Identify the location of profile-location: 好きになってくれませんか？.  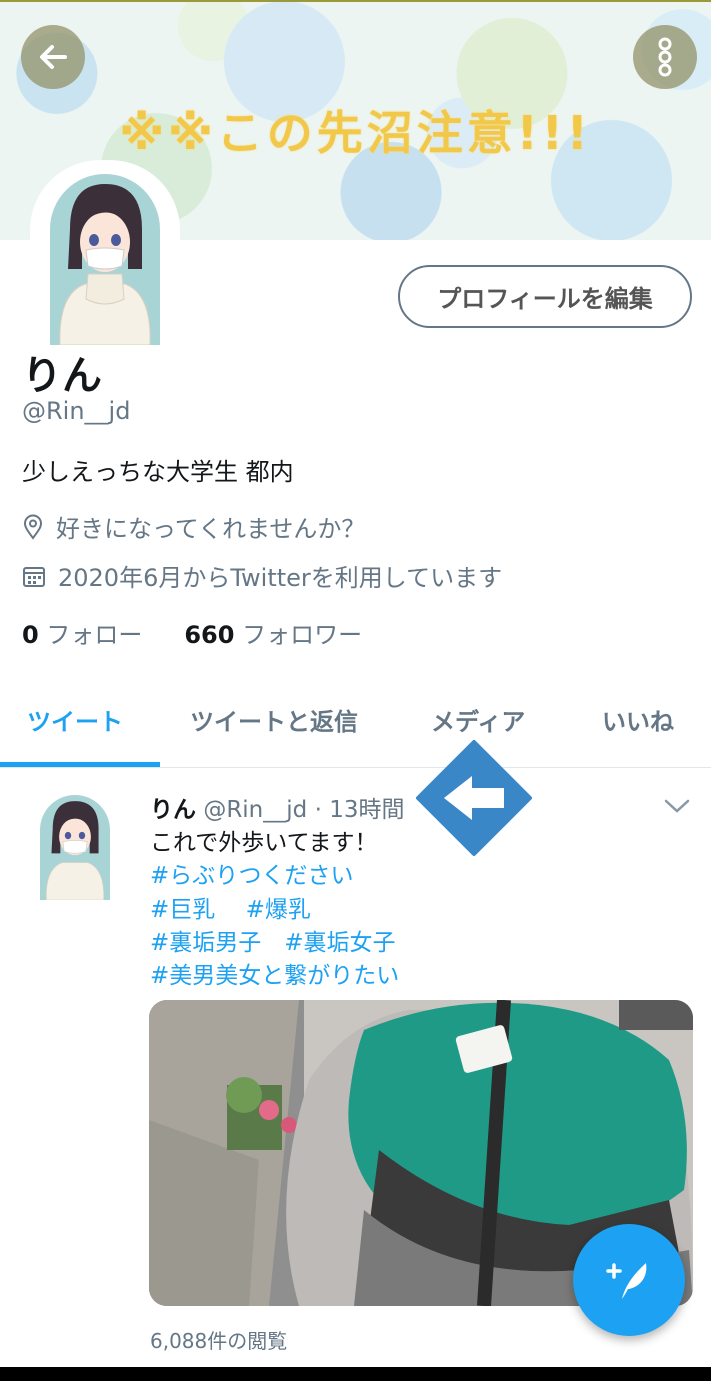
(193, 526).